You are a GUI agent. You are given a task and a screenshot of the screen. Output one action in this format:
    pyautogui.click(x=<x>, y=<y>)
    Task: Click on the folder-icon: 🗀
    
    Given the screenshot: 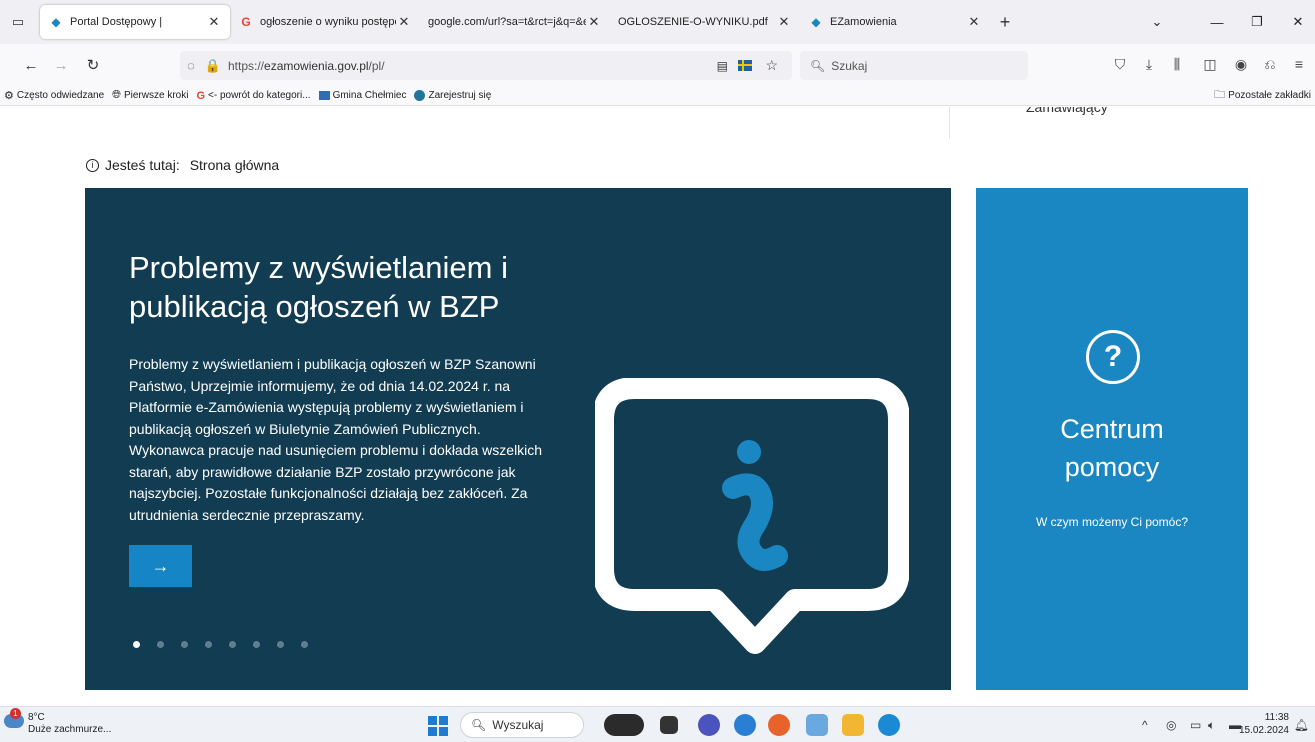 What is the action you would take?
    pyautogui.click(x=1220, y=95)
    